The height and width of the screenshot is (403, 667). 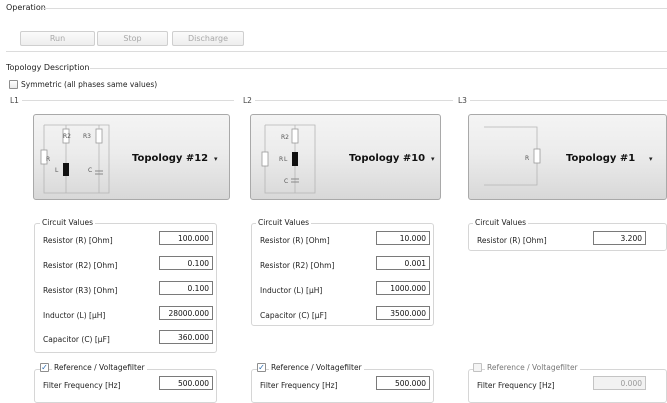 I want to click on filter-label-l3: Reference / Voltagefilter, so click(x=532, y=367).